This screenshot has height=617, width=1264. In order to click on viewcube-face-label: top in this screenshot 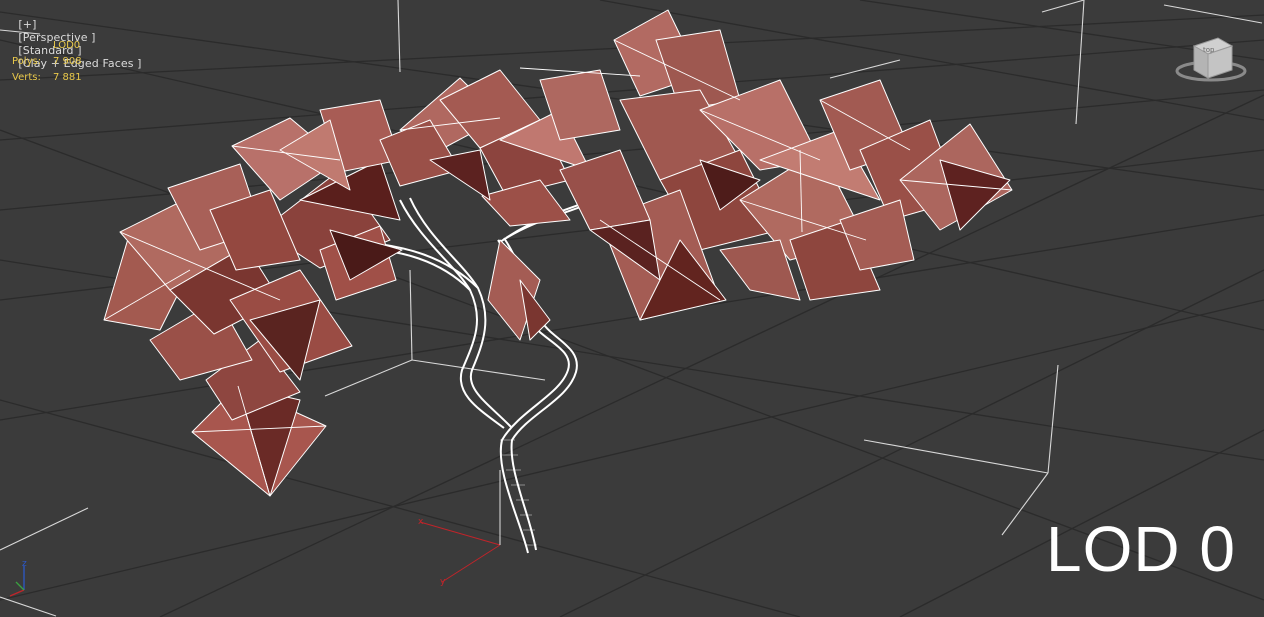, I will do `click(1209, 50)`.